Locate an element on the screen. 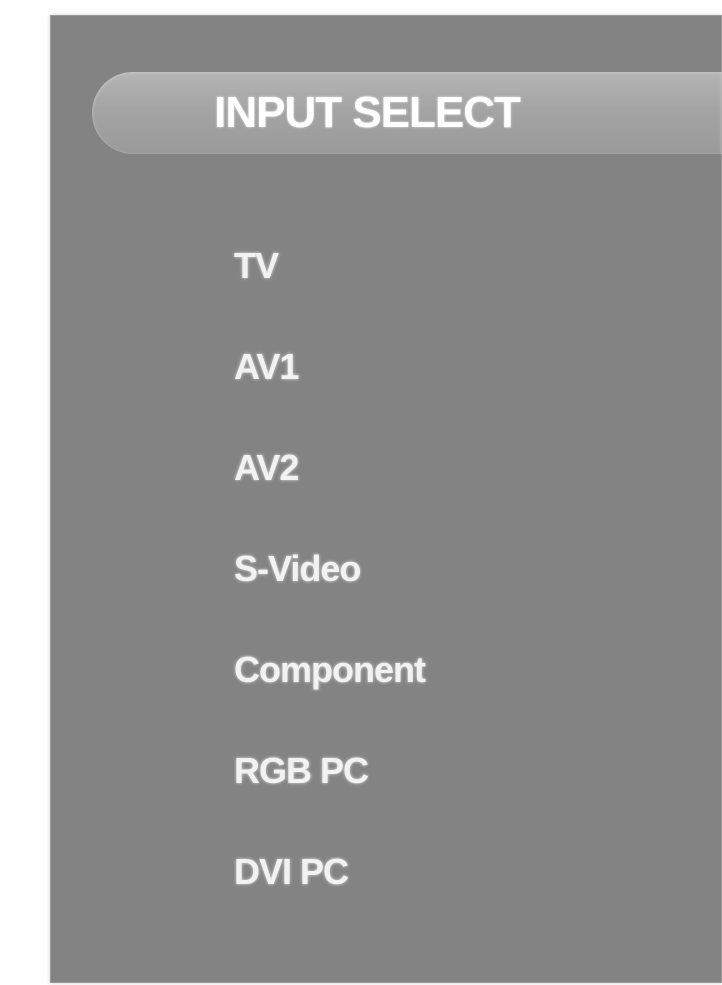 The image size is (722, 985). input-option-av1: AV1 is located at coordinates (329, 386).